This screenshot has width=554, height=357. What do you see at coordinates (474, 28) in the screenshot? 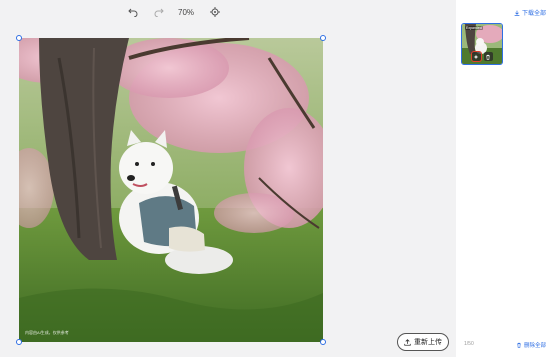
I see `thumbnail-badge: Expanded` at bounding box center [474, 28].